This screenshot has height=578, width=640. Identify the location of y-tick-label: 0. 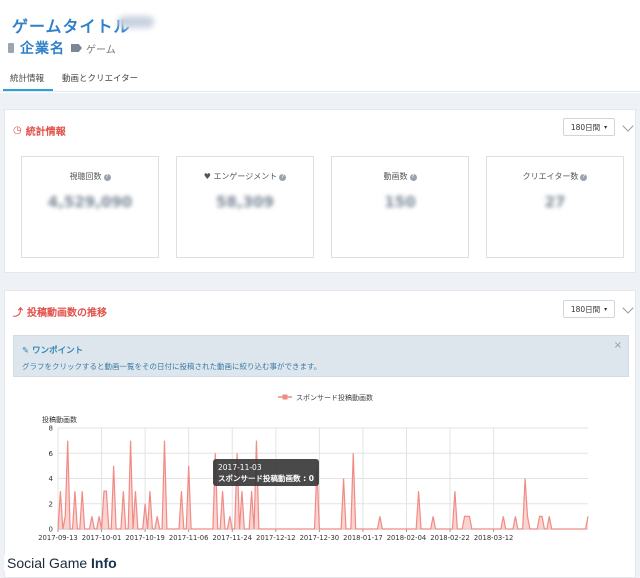
(51, 530).